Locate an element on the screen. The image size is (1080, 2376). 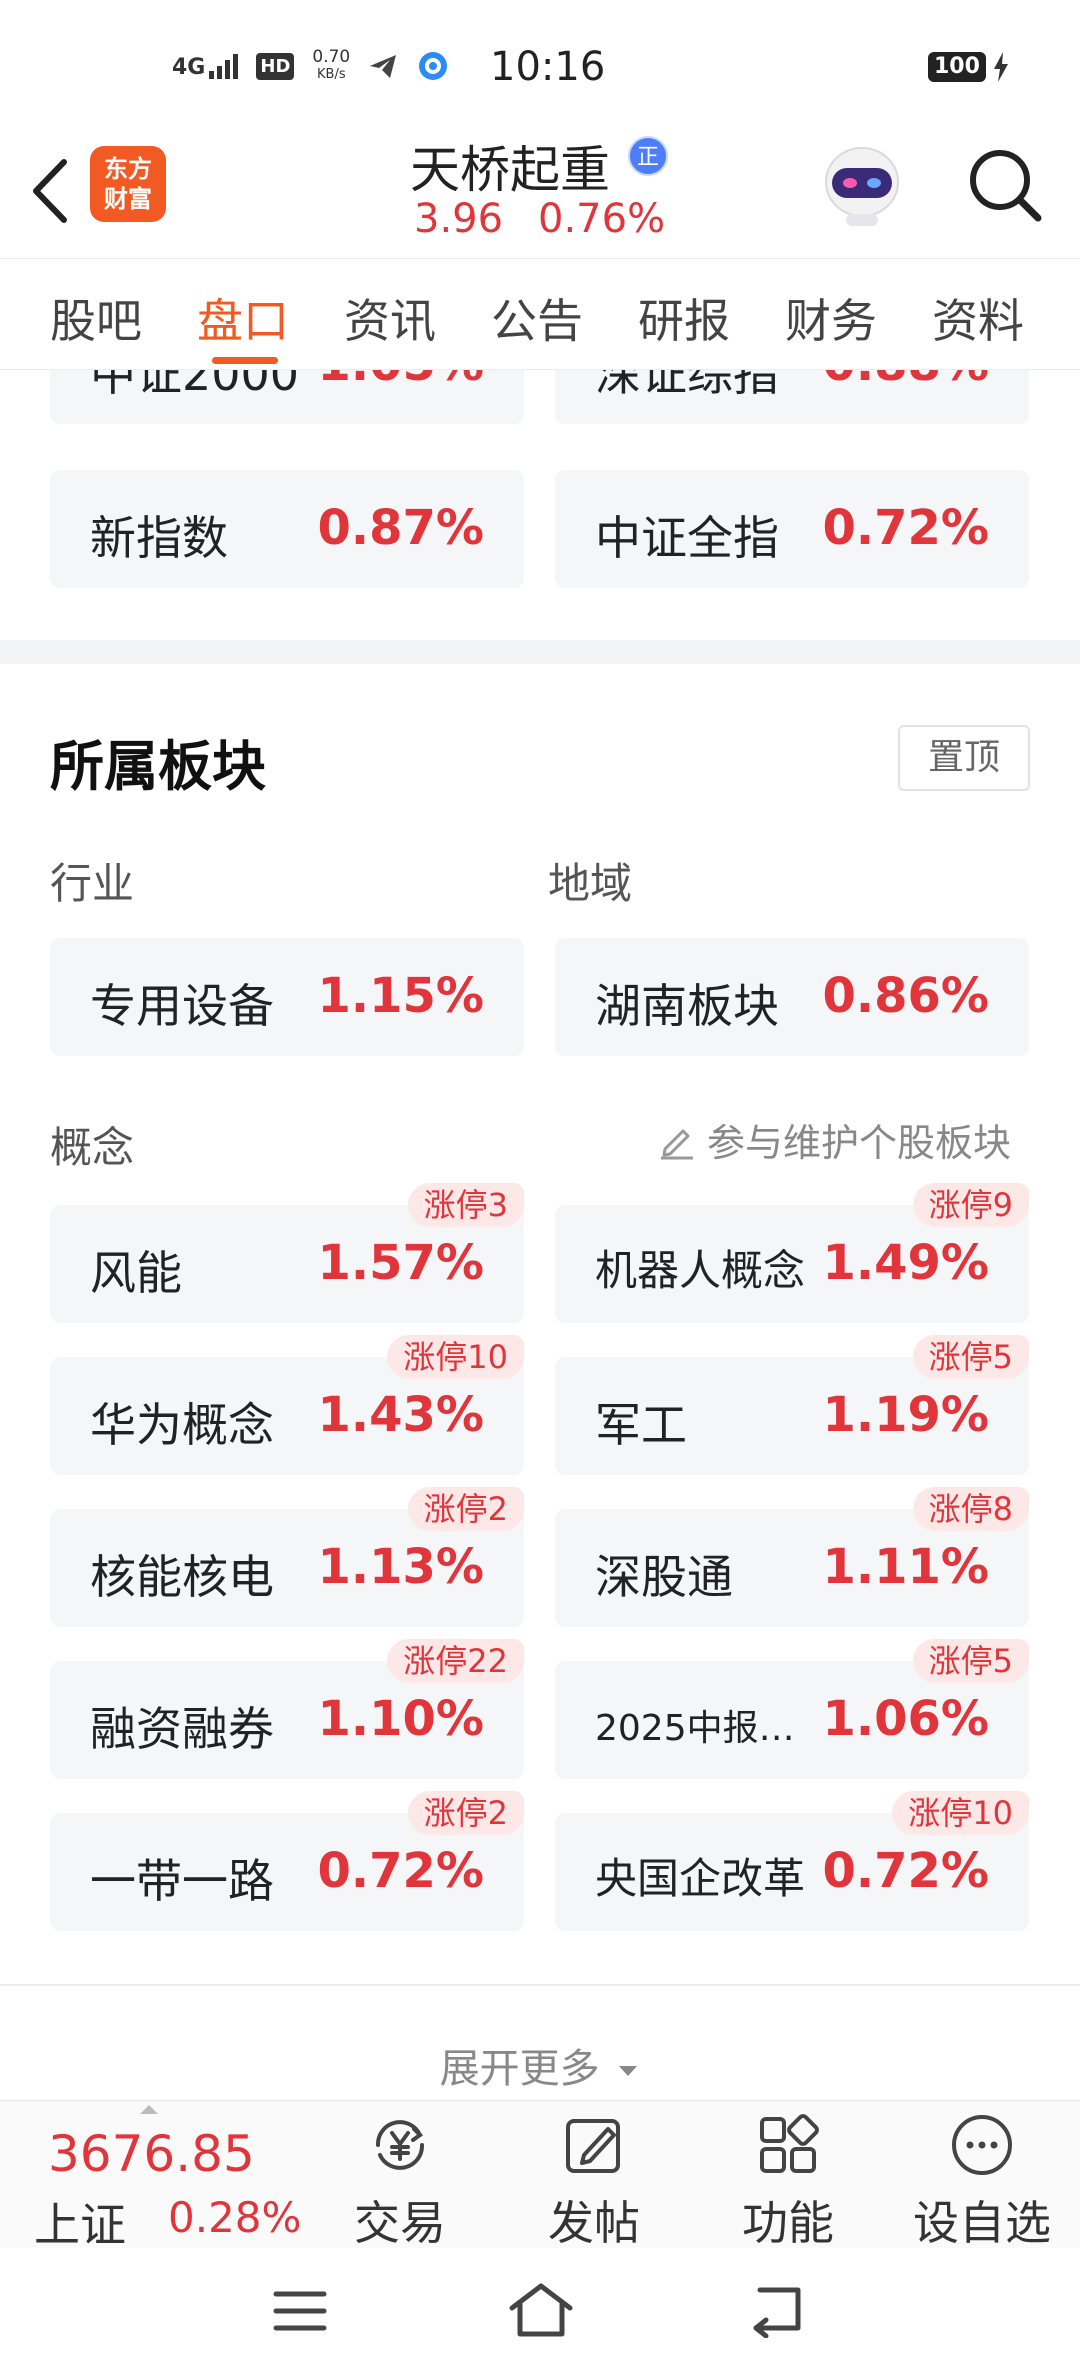
concept-card: 涨停5 2025中报… 1.06% is located at coordinates (792, 1709).